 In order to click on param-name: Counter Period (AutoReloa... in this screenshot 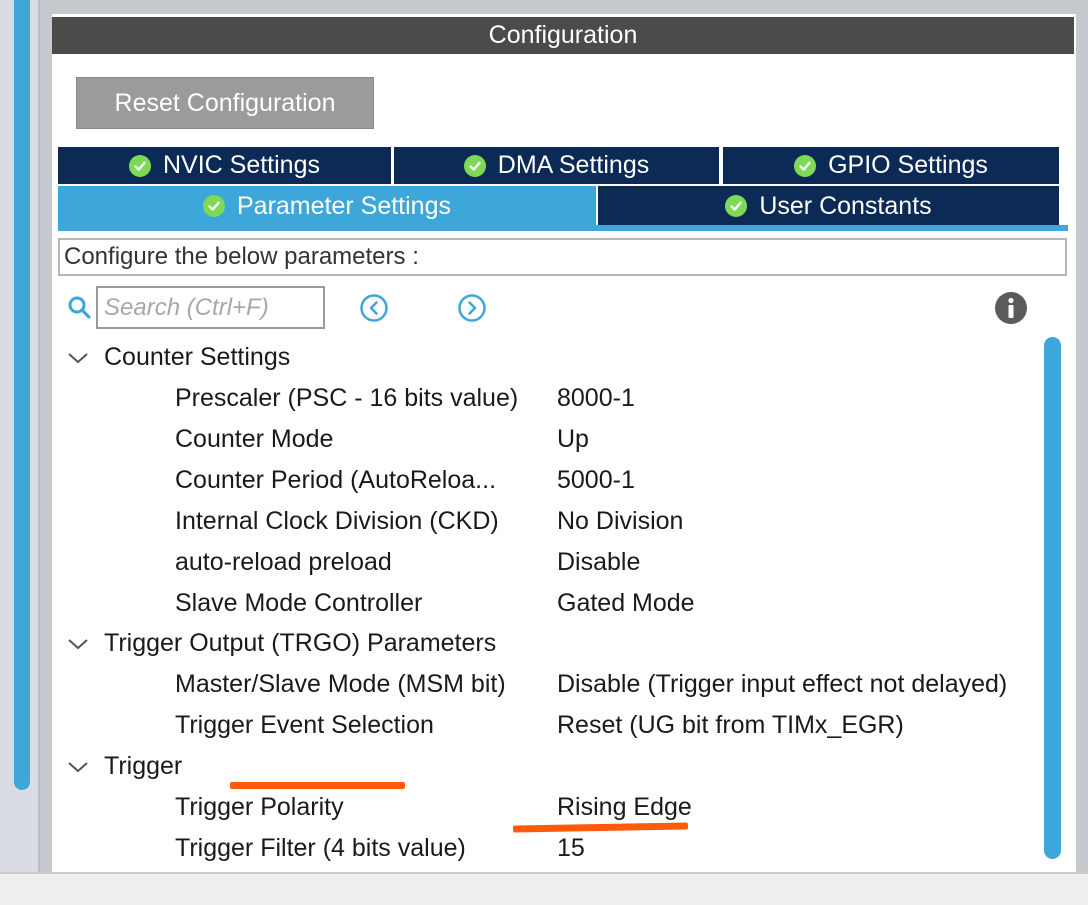, I will do `click(336, 480)`.